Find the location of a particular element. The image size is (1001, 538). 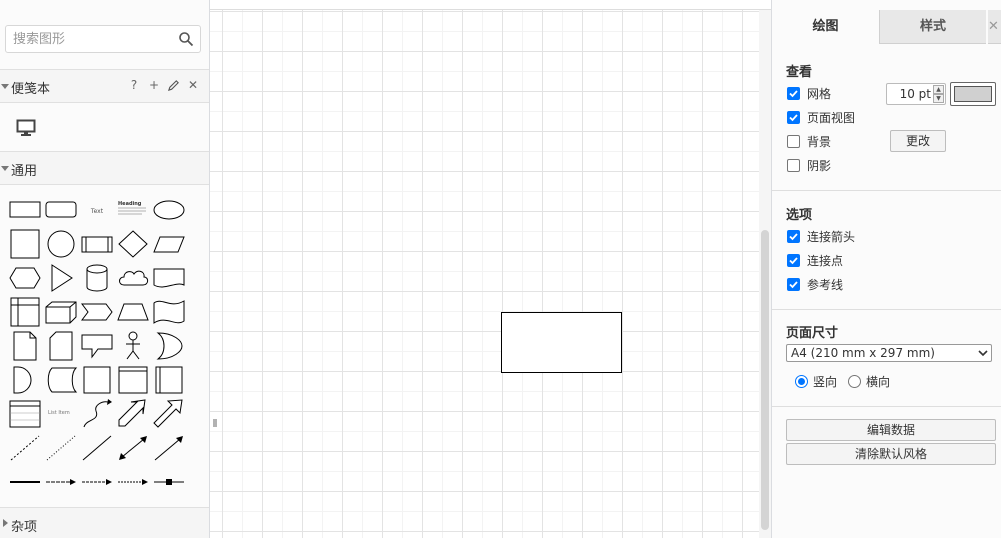

data-storage-shape is located at coordinates (61, 380).